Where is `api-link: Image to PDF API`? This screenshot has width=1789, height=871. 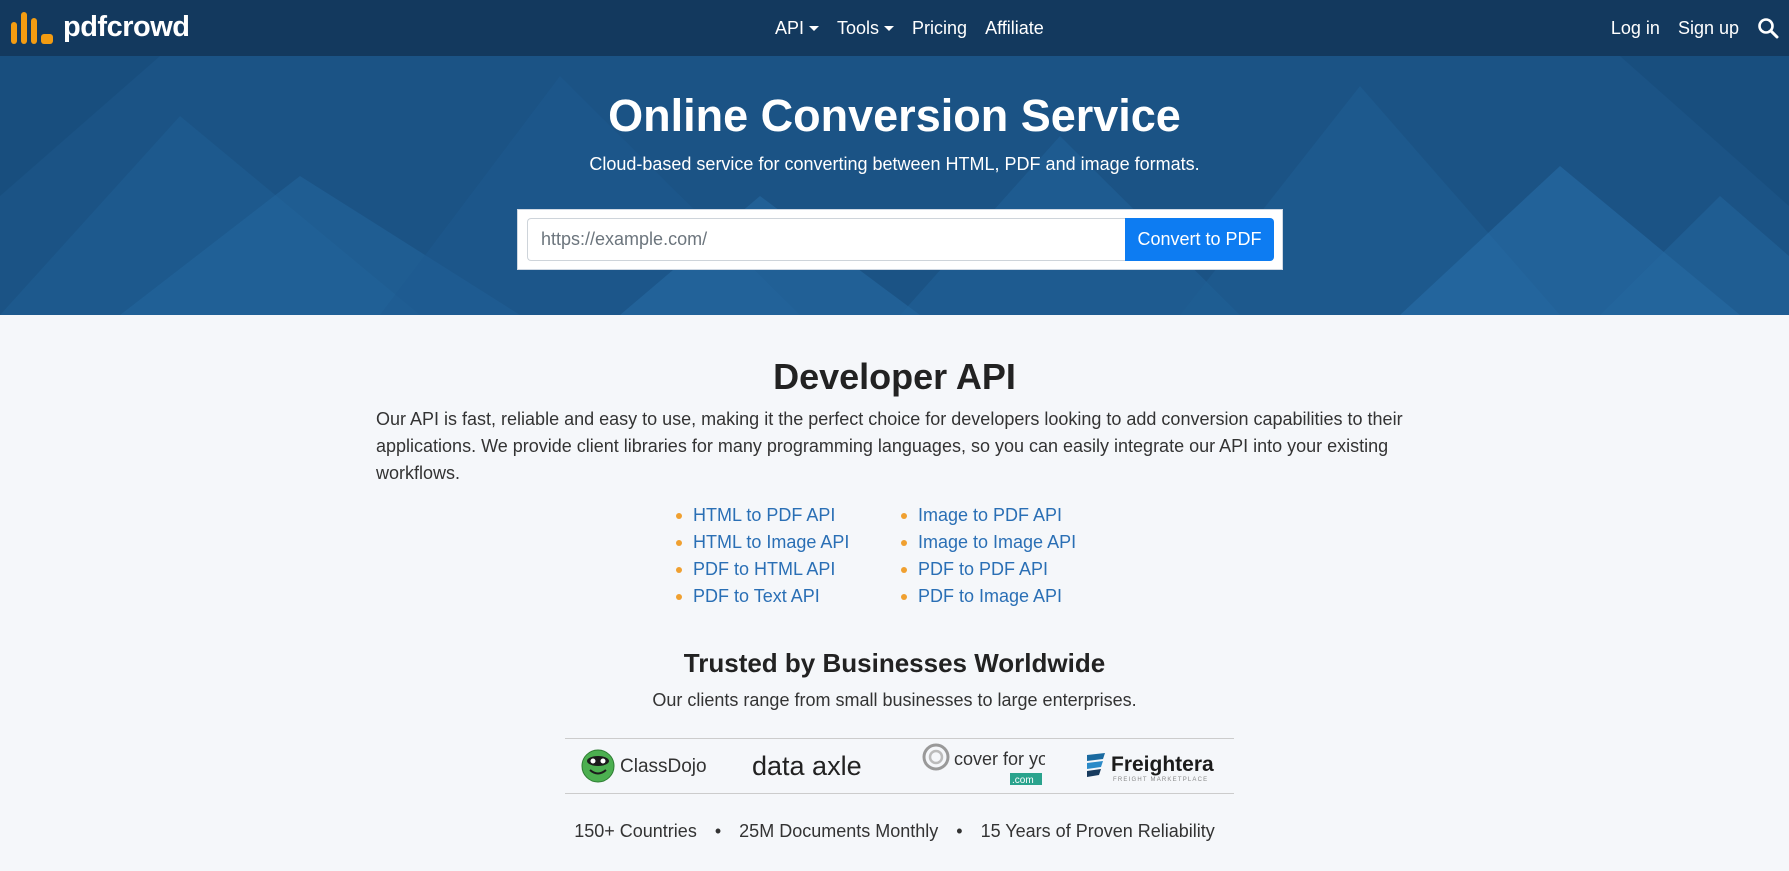
api-link: Image to PDF API is located at coordinates (990, 515).